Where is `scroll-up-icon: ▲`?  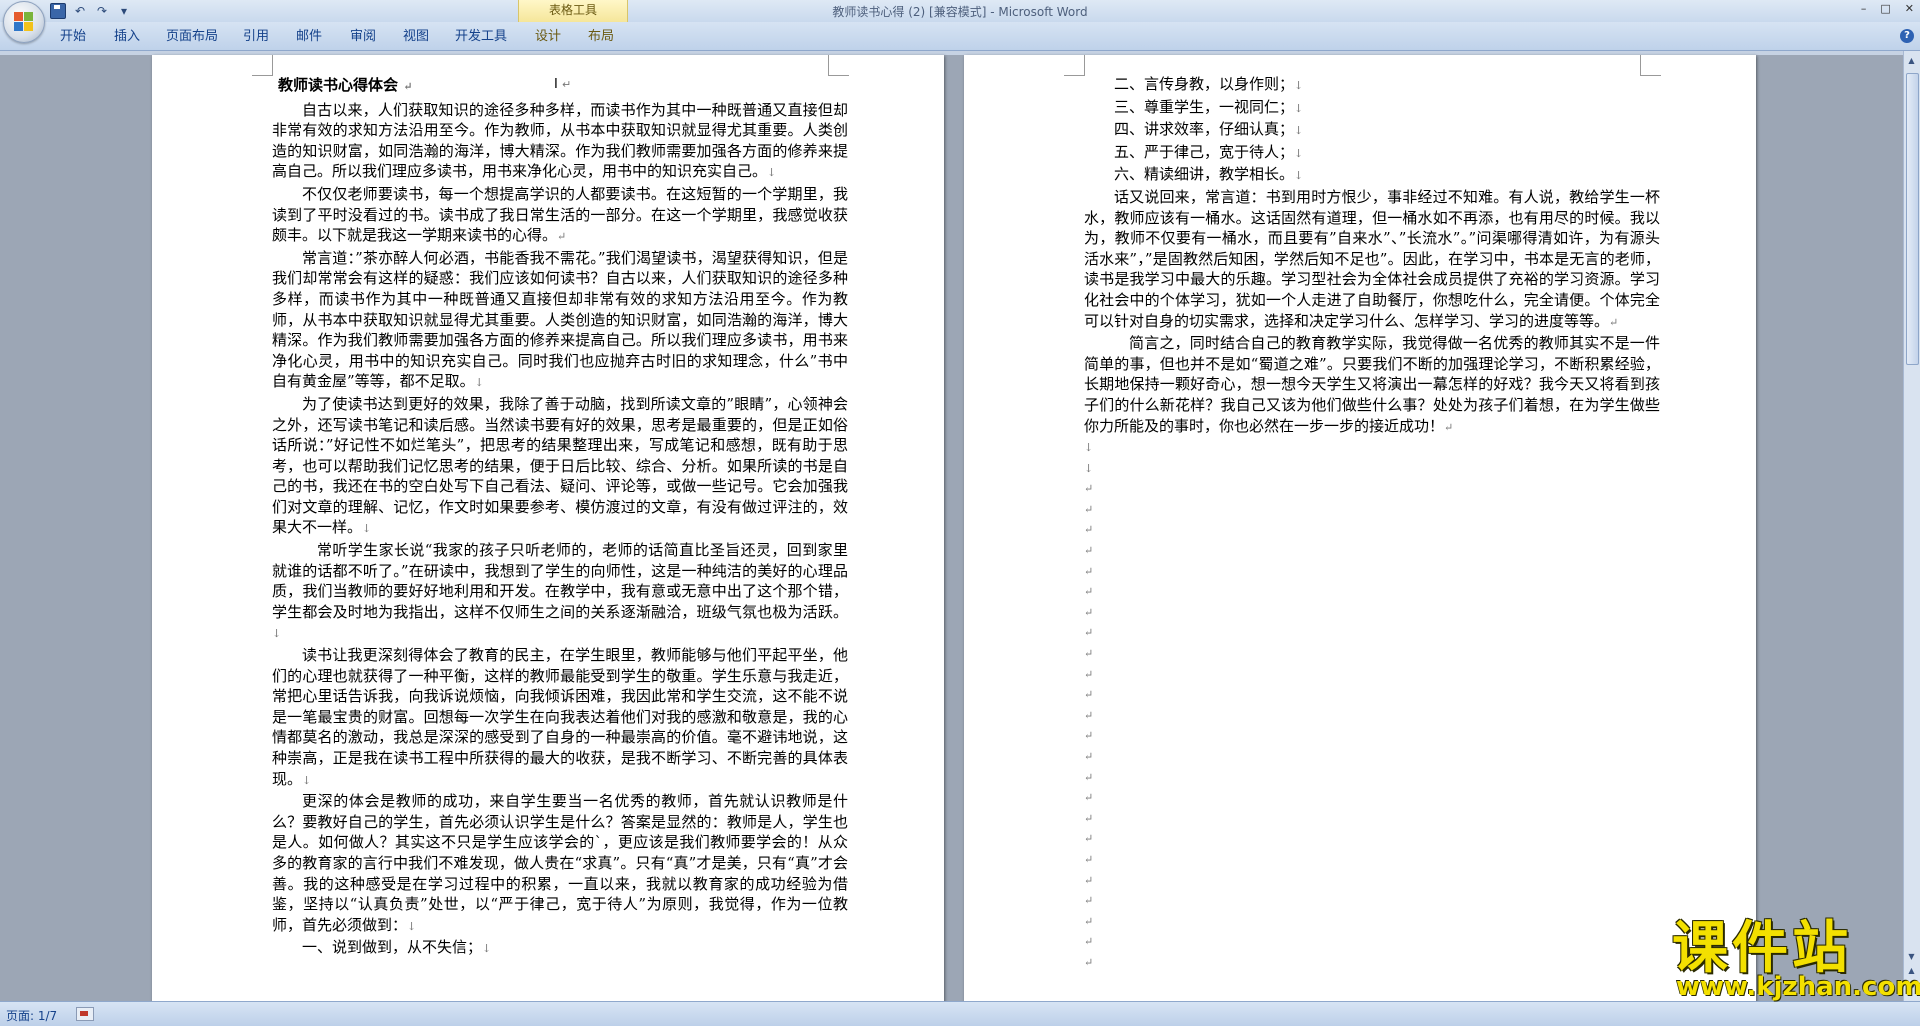
scroll-up-icon: ▲ is located at coordinates (1911, 60).